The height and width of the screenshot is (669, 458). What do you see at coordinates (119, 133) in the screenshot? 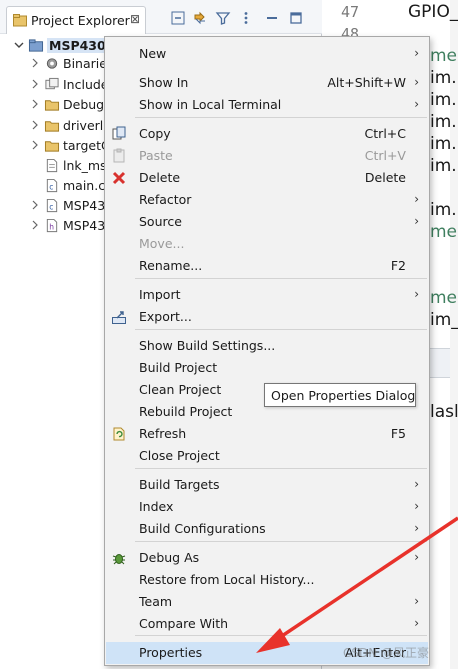
I see `copy-icon` at bounding box center [119, 133].